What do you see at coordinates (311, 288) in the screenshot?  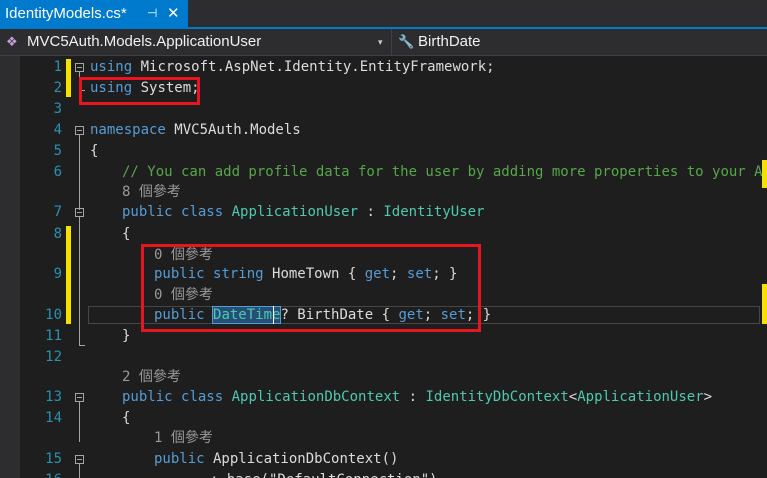 I see `annotation-box-properties` at bounding box center [311, 288].